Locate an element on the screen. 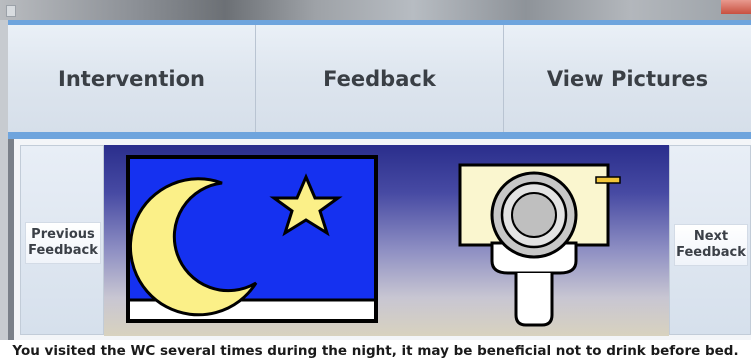 The height and width of the screenshot is (362, 751). content-left-rail is located at coordinates (11, 239).